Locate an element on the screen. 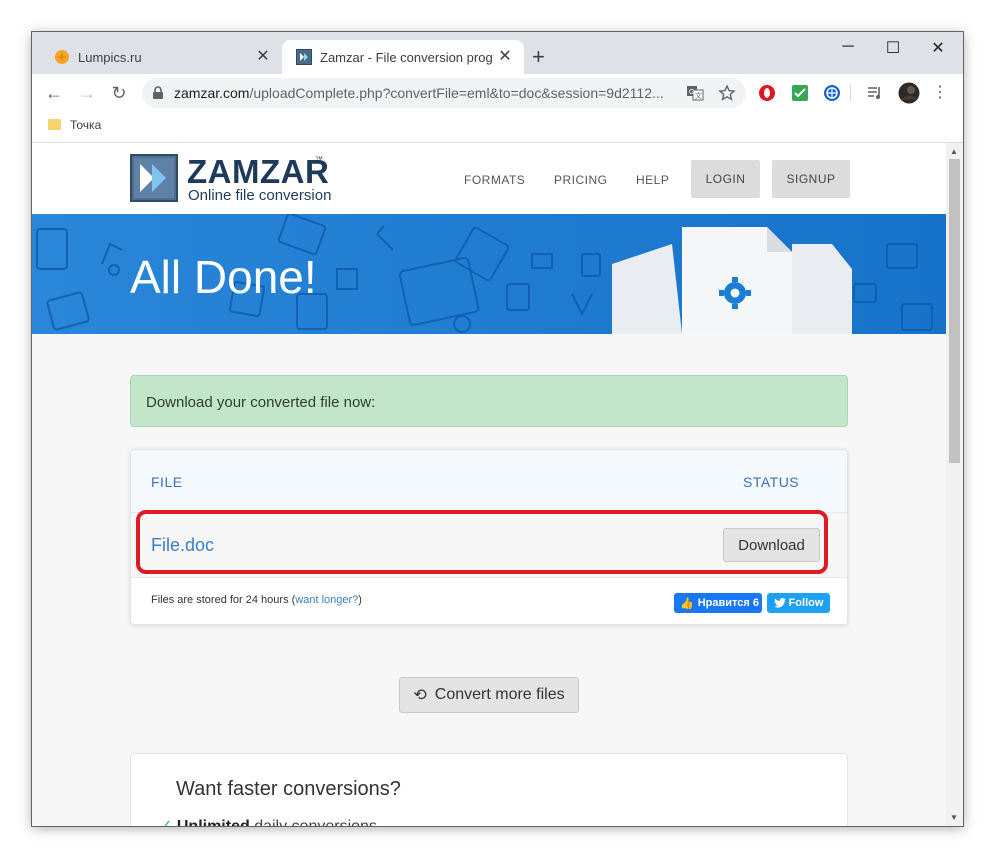  table-header: FILE STATUS is located at coordinates (489, 481).